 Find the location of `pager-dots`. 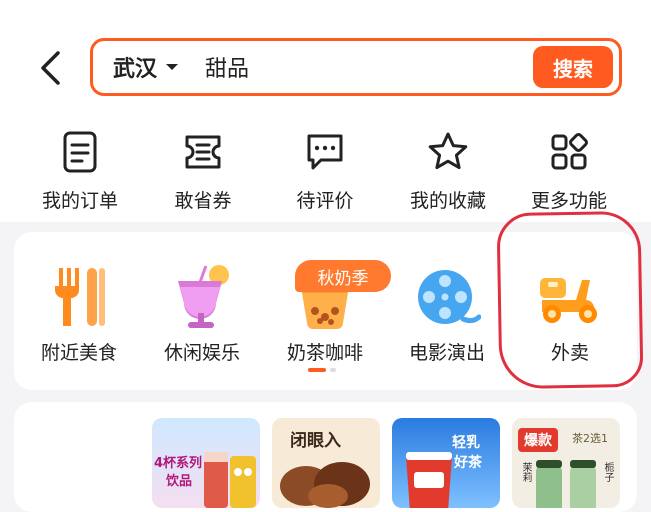

pager-dots is located at coordinates (322, 370).